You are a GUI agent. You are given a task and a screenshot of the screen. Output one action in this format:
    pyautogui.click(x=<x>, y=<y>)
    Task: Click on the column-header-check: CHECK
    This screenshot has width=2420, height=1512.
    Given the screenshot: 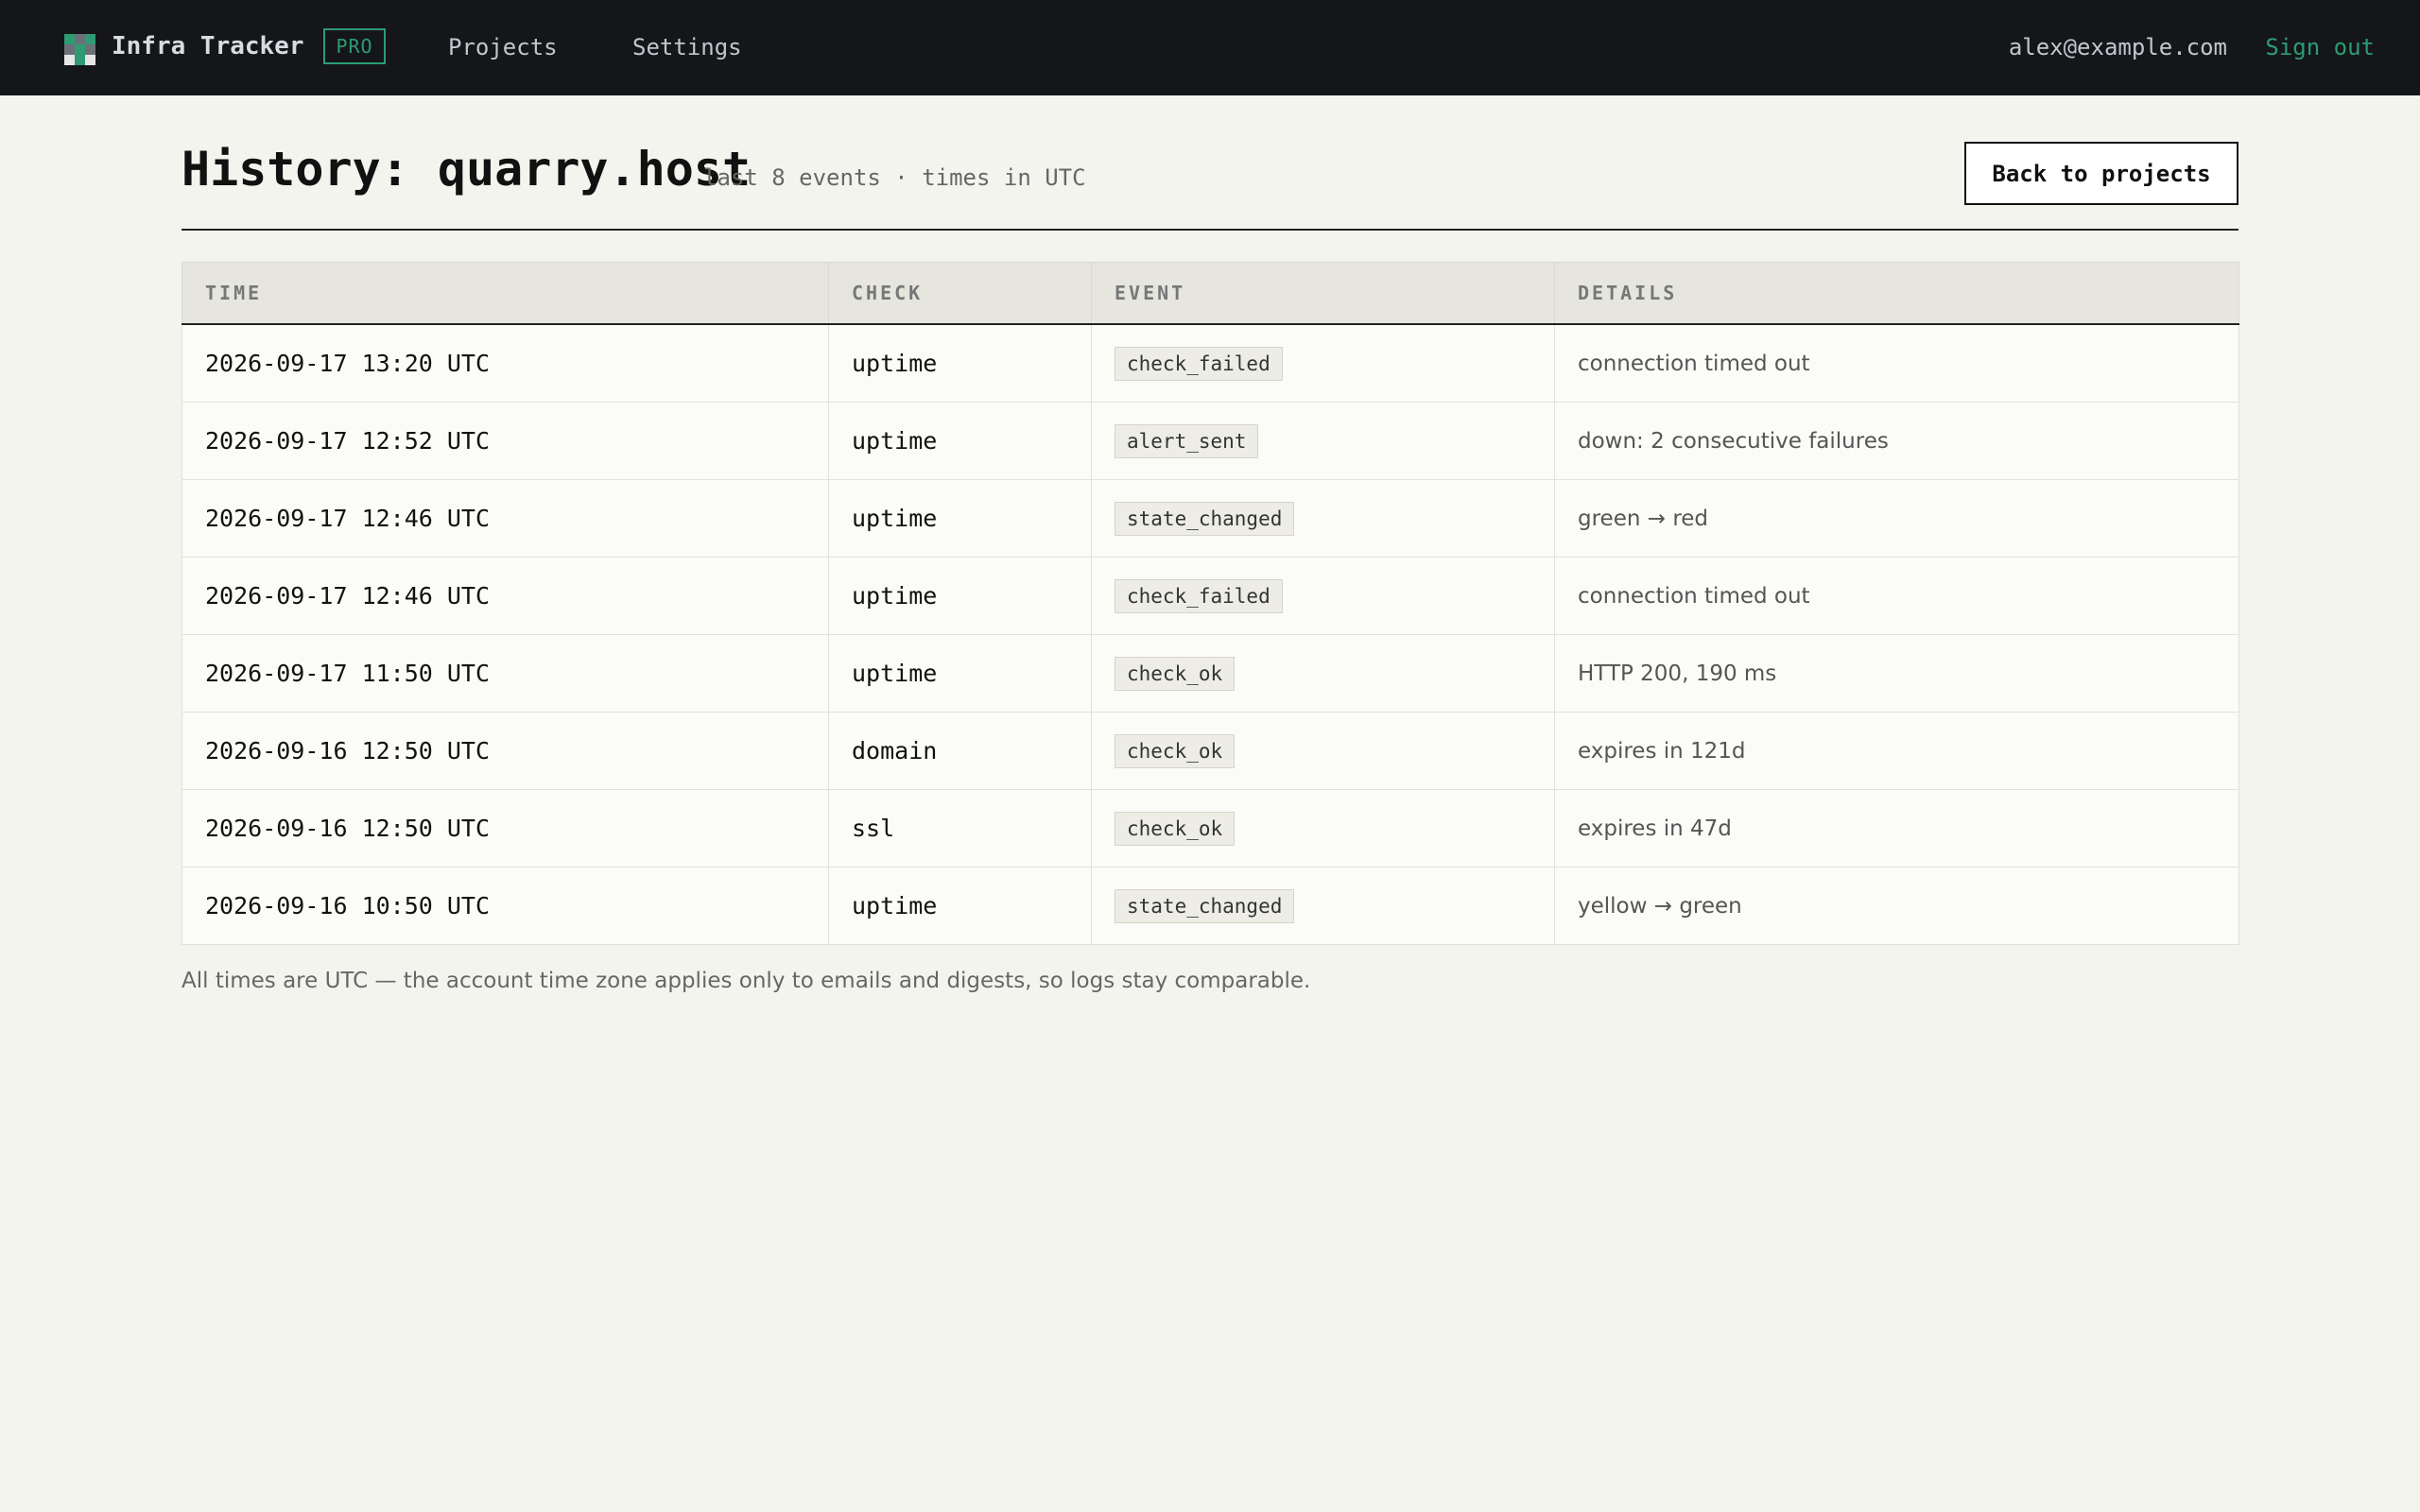 What is the action you would take?
    pyautogui.click(x=960, y=293)
    